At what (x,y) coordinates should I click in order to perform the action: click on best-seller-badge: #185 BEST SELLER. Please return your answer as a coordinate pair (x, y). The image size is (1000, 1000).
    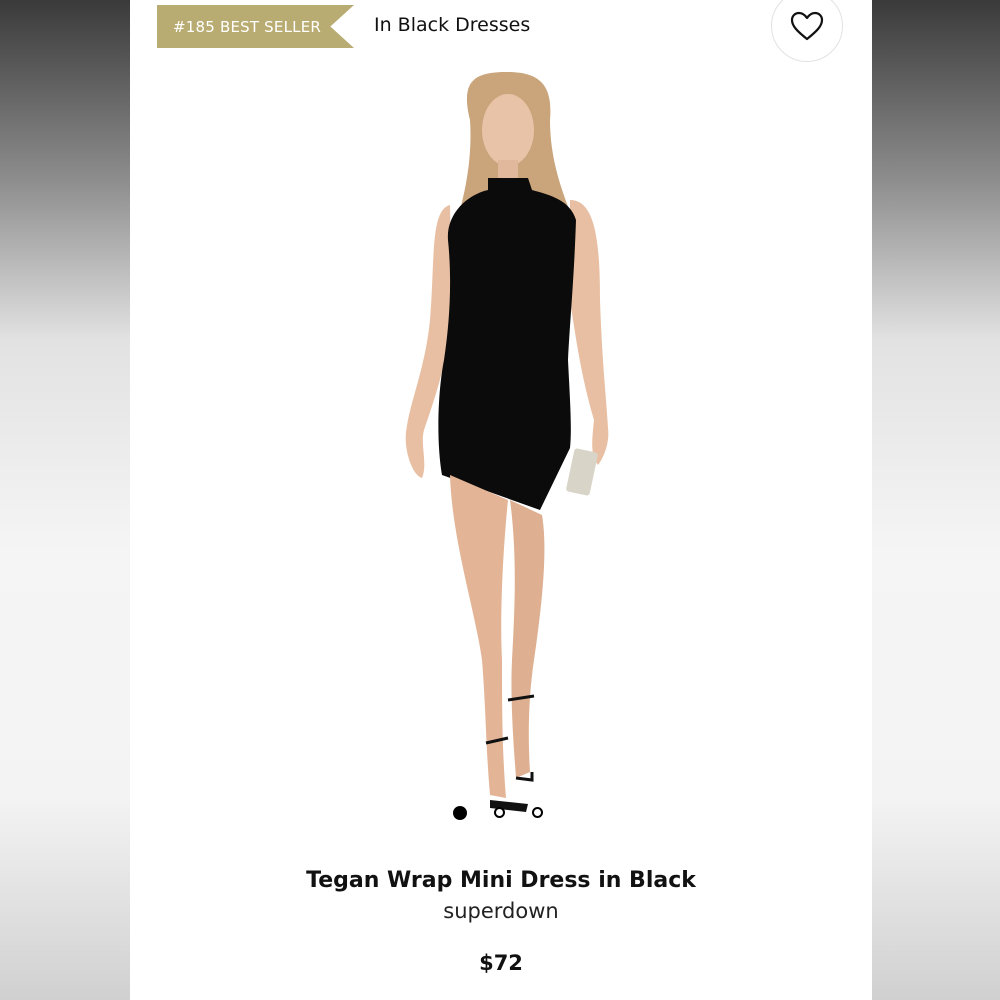
    Looking at the image, I should click on (255, 26).